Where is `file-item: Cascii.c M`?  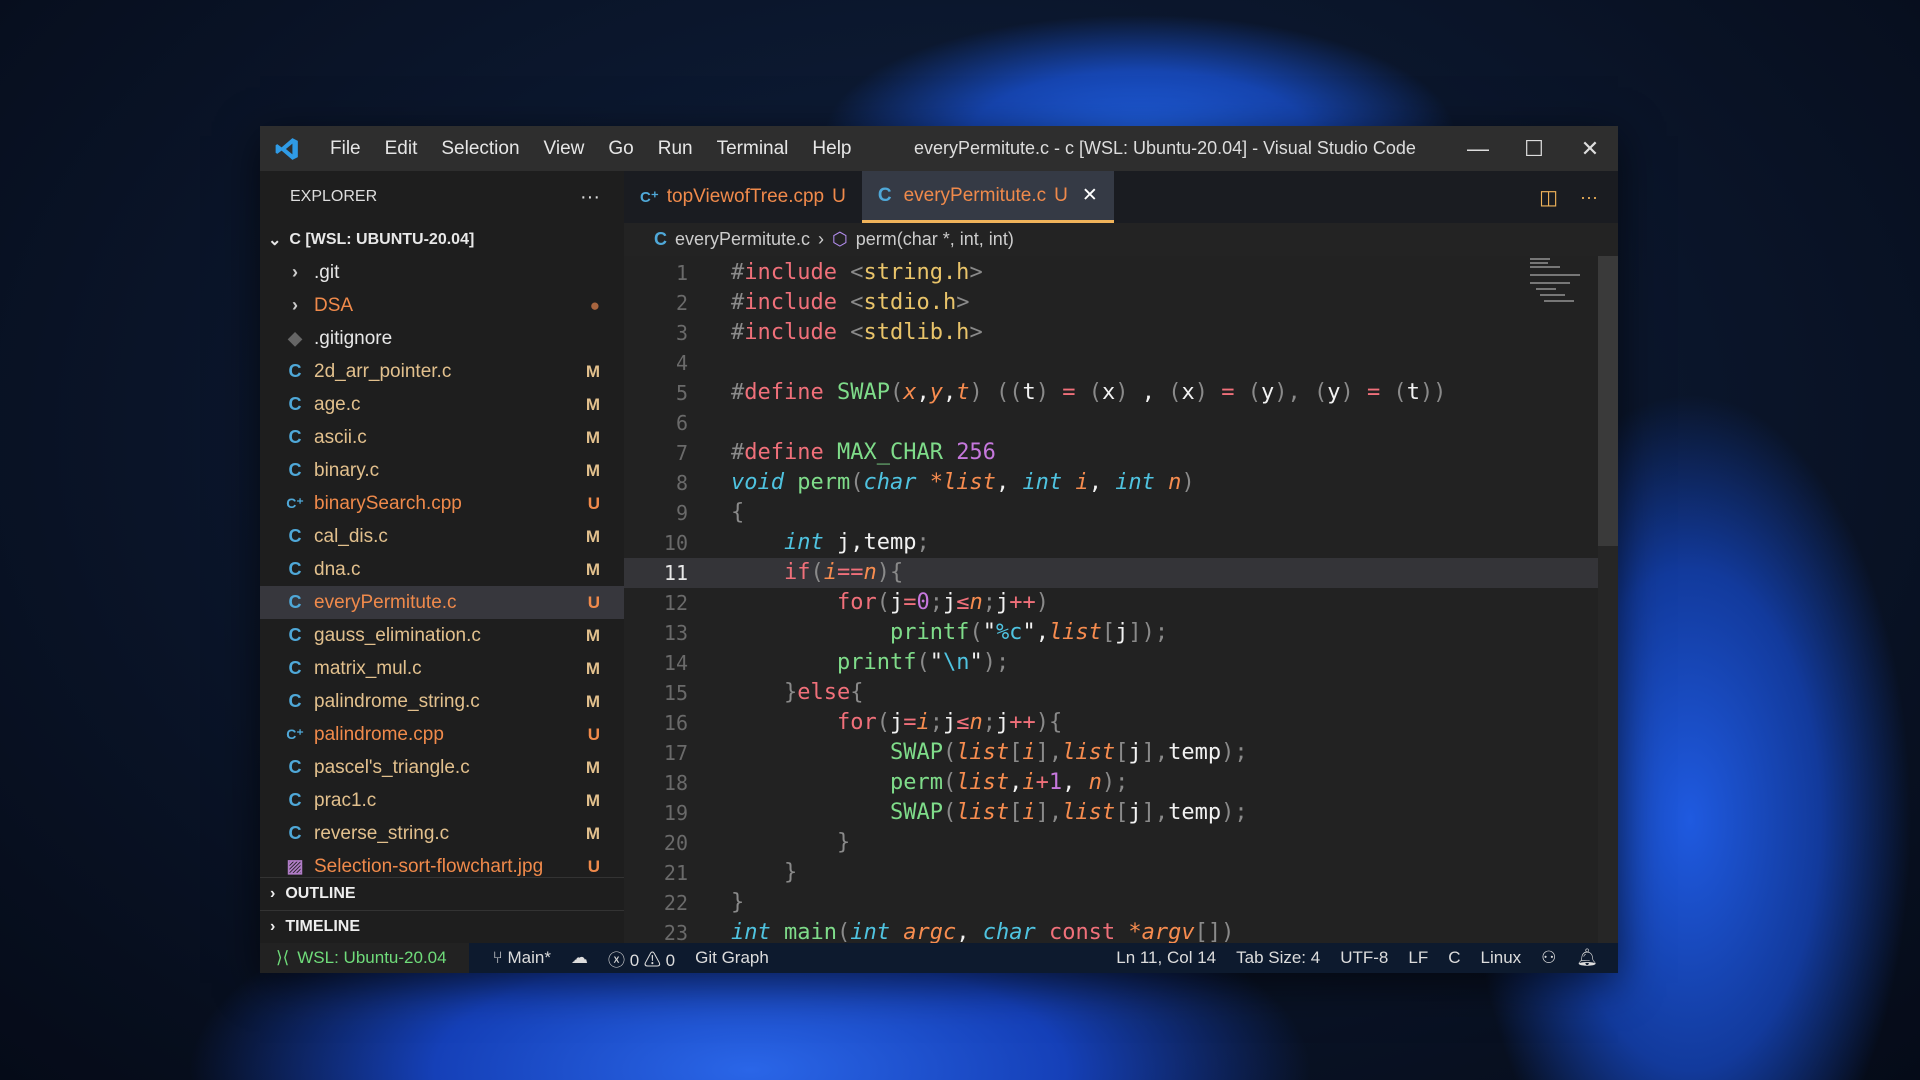 file-item: Cascii.c M is located at coordinates (442, 437).